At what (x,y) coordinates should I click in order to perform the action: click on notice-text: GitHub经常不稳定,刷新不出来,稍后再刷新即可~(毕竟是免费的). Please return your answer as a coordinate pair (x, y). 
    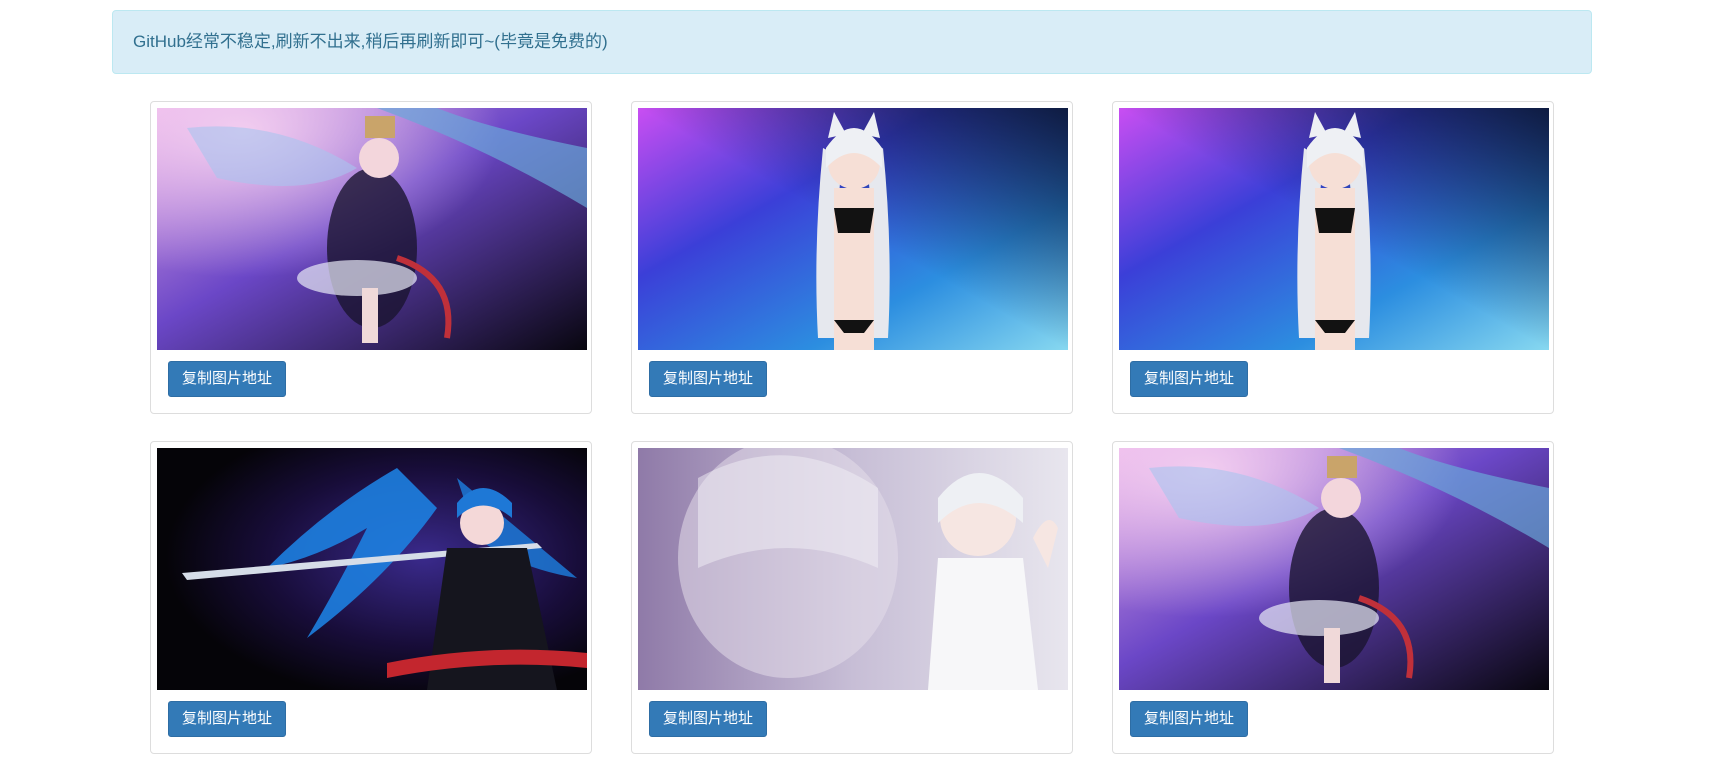
    Looking at the image, I should click on (370, 41).